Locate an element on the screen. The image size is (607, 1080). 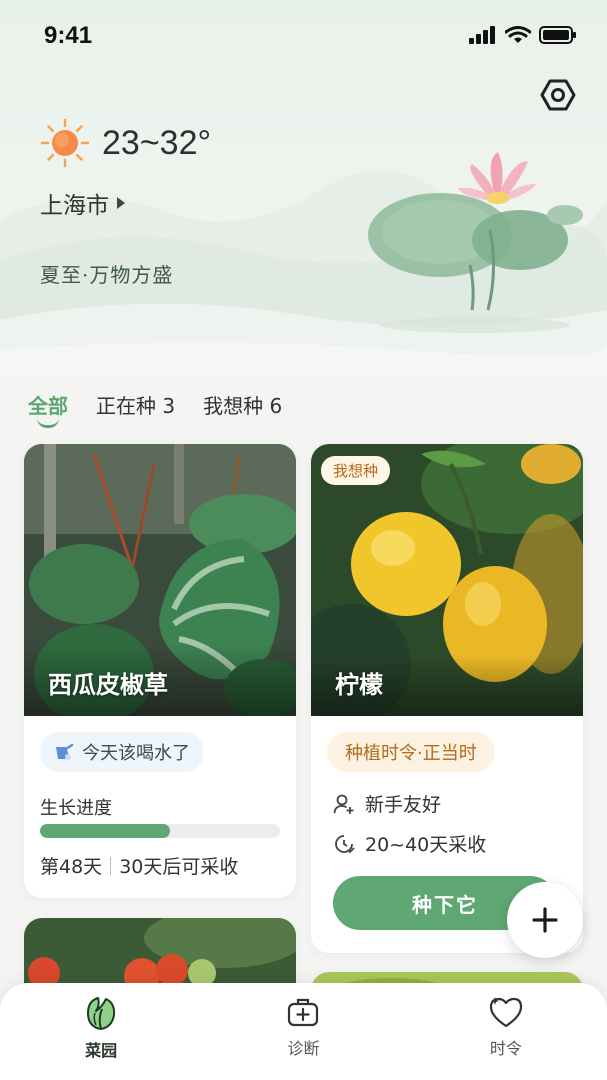
harvest-row: 20~40天采收 is located at coordinates (409, 843).